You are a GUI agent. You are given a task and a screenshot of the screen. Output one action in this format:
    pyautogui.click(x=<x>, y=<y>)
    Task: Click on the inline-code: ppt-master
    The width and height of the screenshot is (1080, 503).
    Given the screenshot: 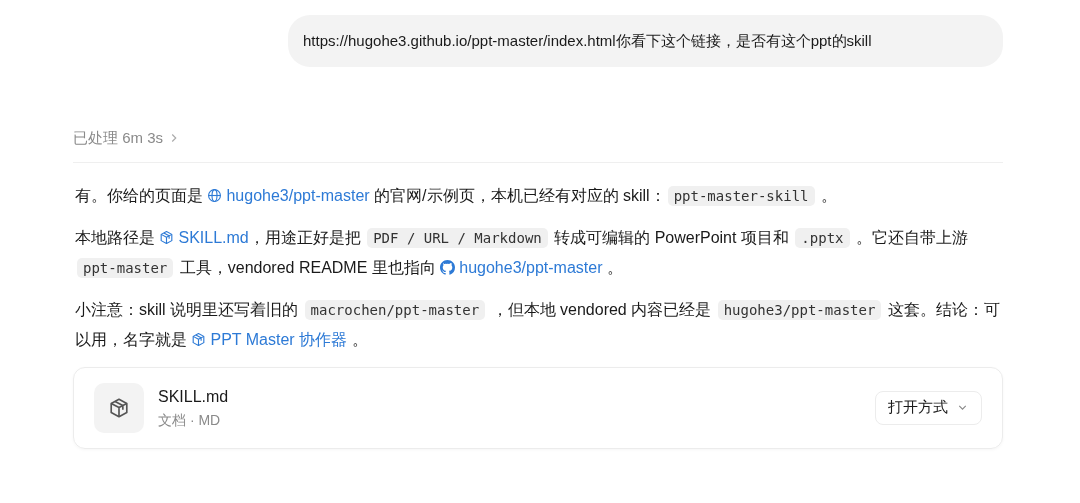 What is the action you would take?
    pyautogui.click(x=125, y=267)
    